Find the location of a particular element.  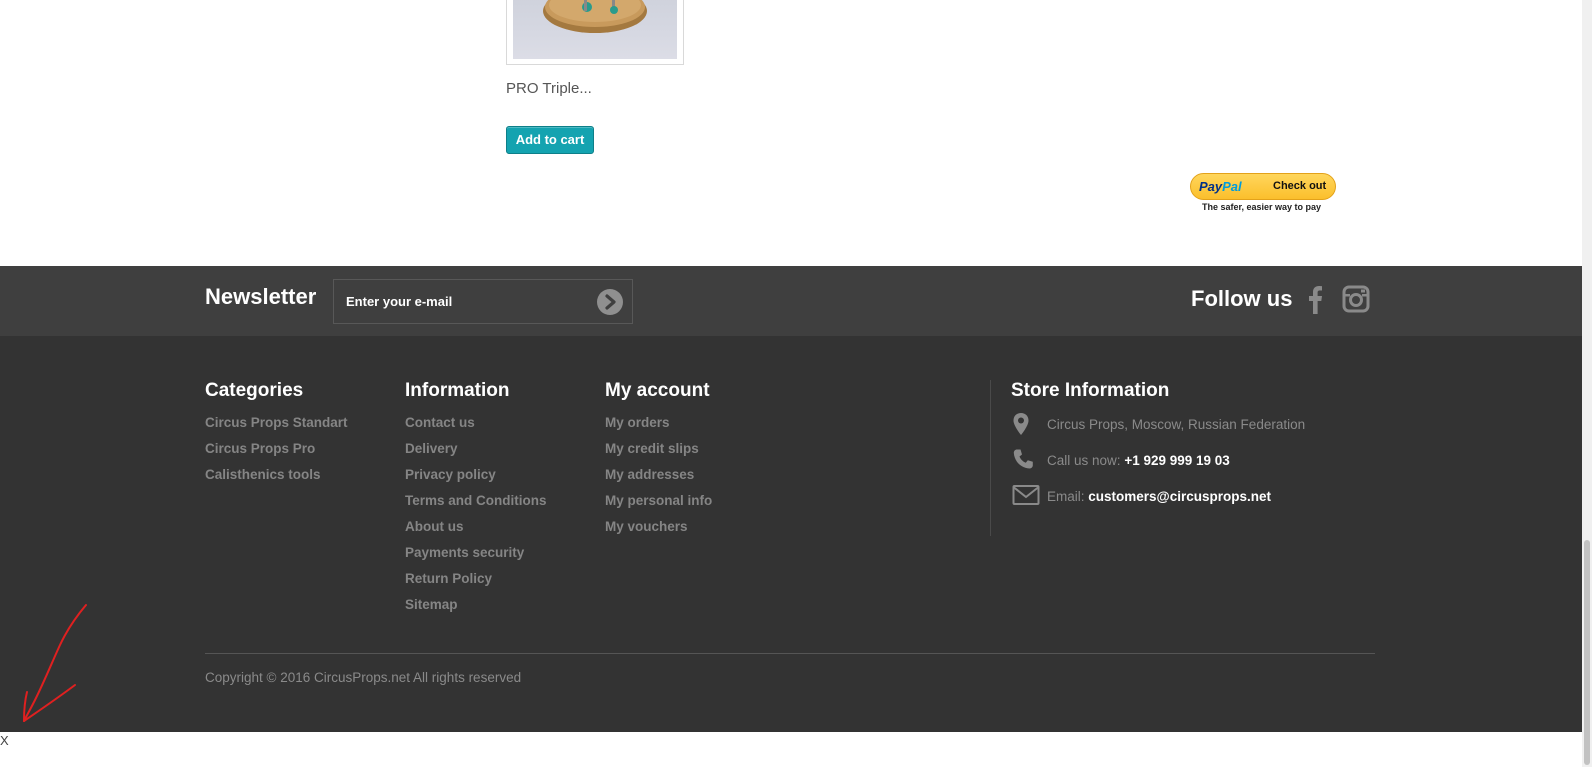

information-link: Sitemap is located at coordinates (476, 609).